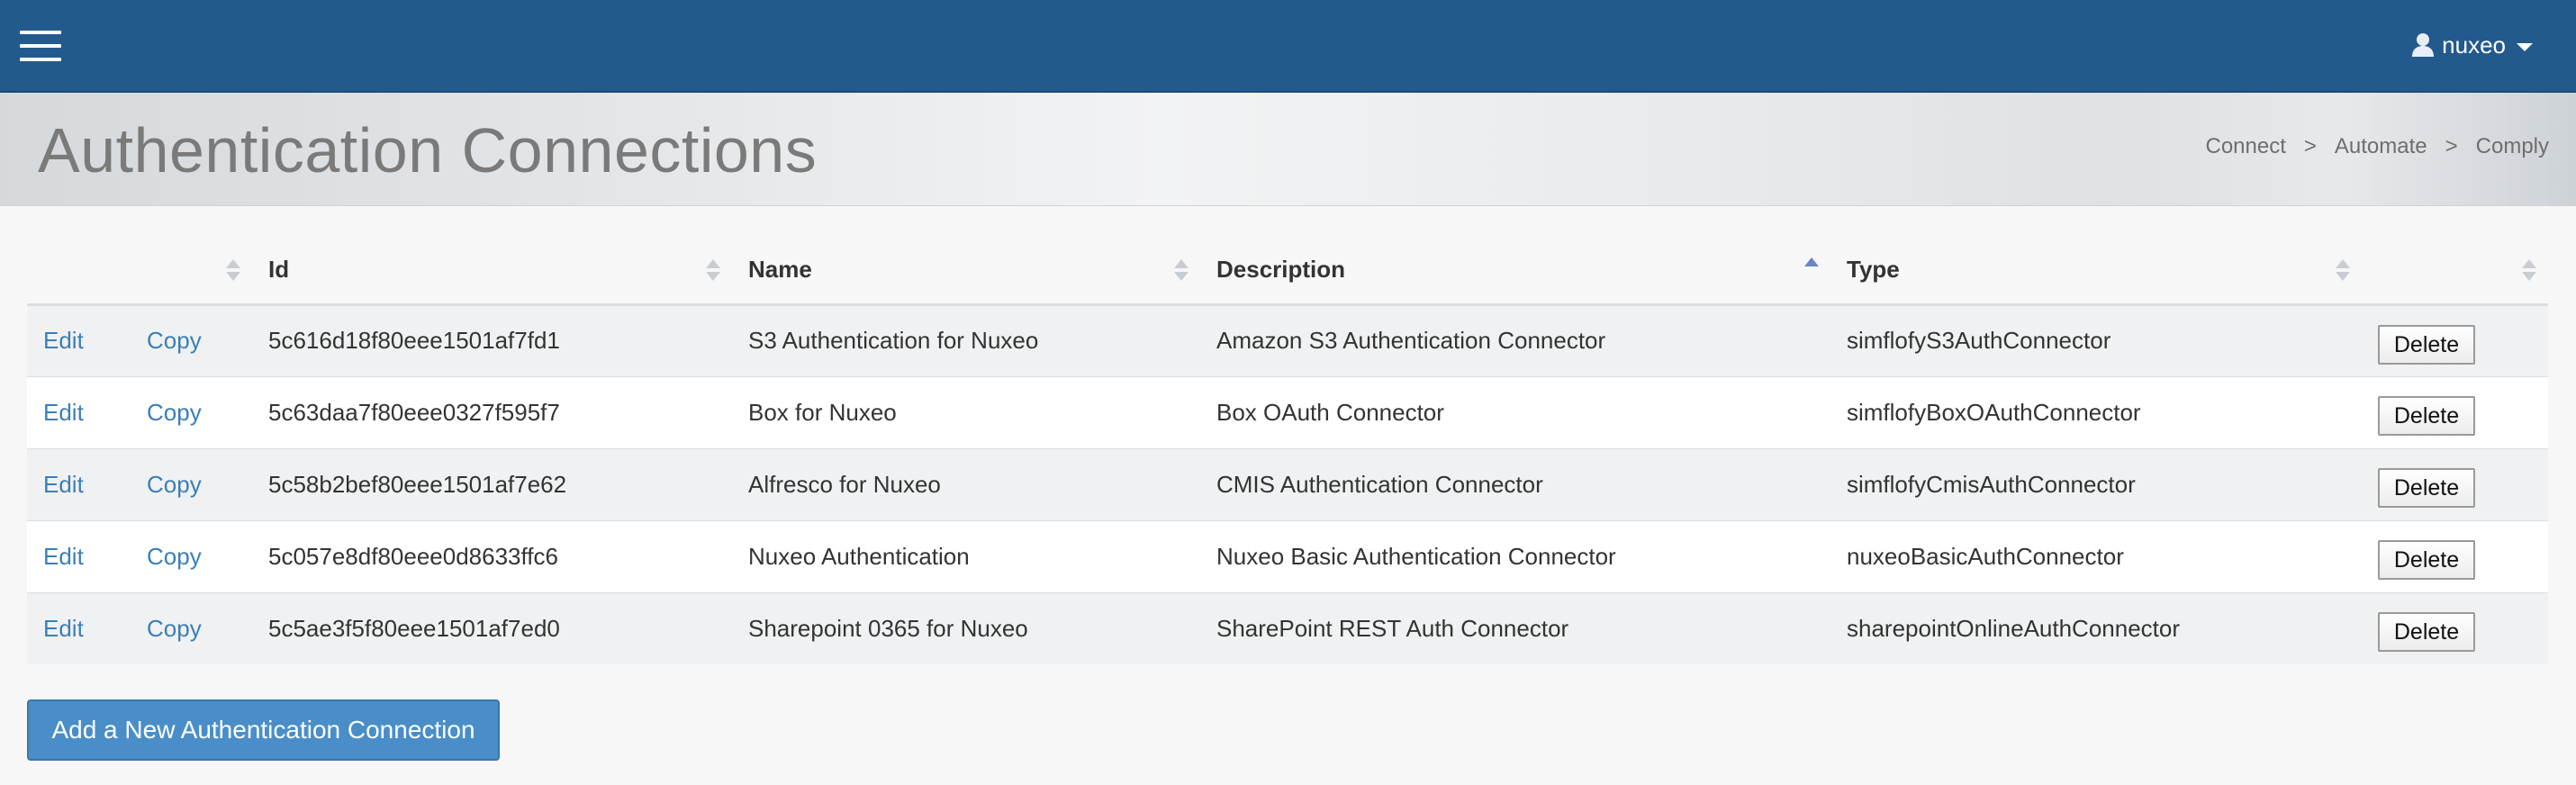 The width and height of the screenshot is (2576, 785). Describe the element at coordinates (1873, 269) in the screenshot. I see `column-header-label: Type` at that location.